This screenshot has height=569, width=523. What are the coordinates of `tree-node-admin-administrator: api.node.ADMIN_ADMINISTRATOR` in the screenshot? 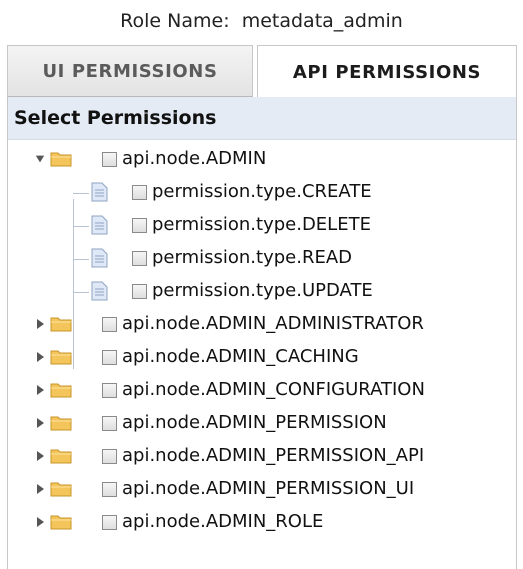 It's located at (262, 324).